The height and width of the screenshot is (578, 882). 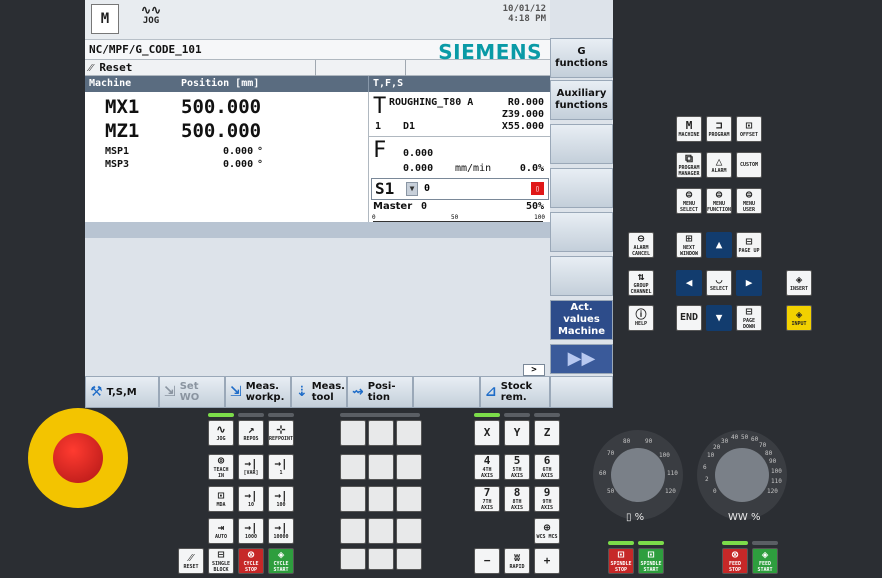 I want to click on softkey-next-page: ▶▶, so click(x=581, y=359).